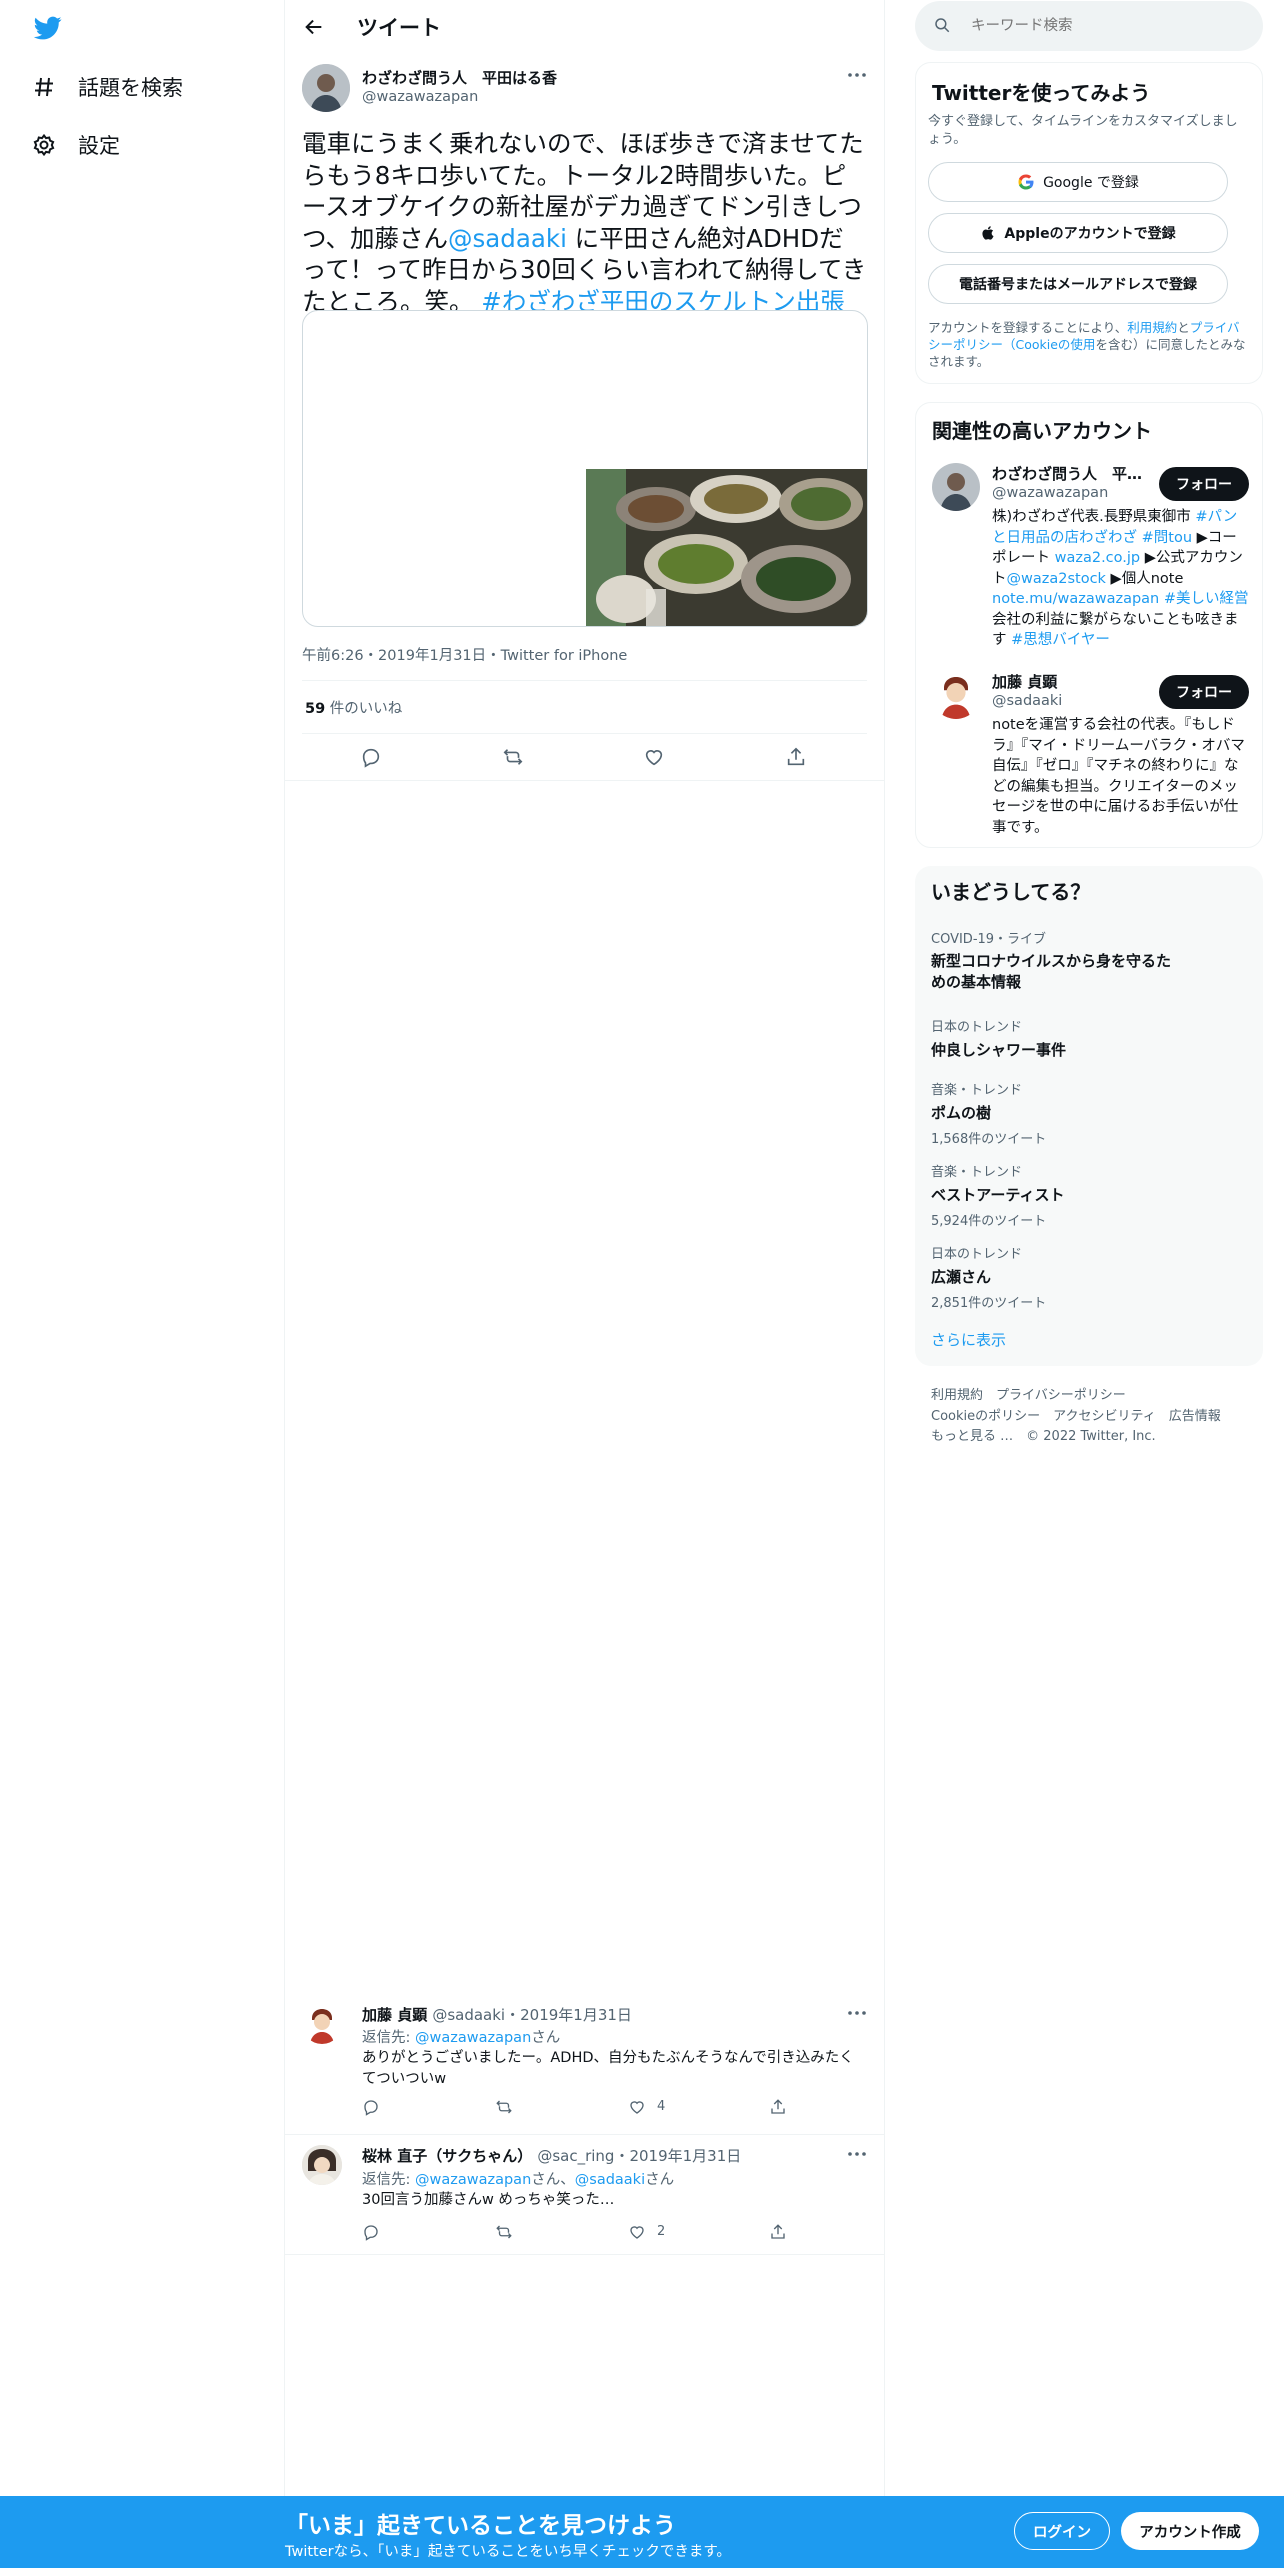 Image resolution: width=1284 pixels, height=2568 pixels. I want to click on reply-to-line: 返信先: @wazawazapanさん, so click(461, 2036).